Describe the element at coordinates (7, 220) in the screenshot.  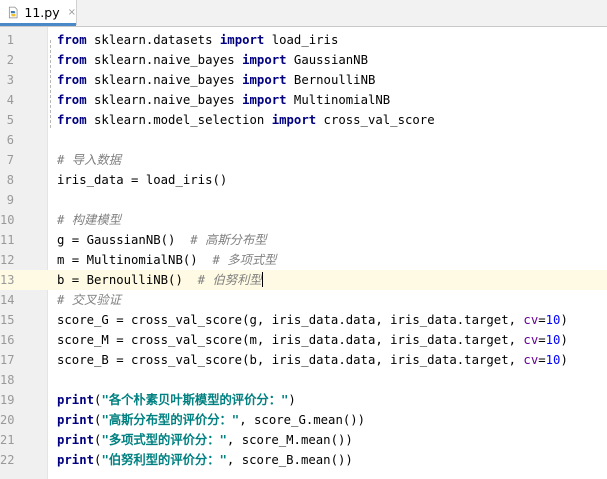
I see `line-number: 10` at that location.